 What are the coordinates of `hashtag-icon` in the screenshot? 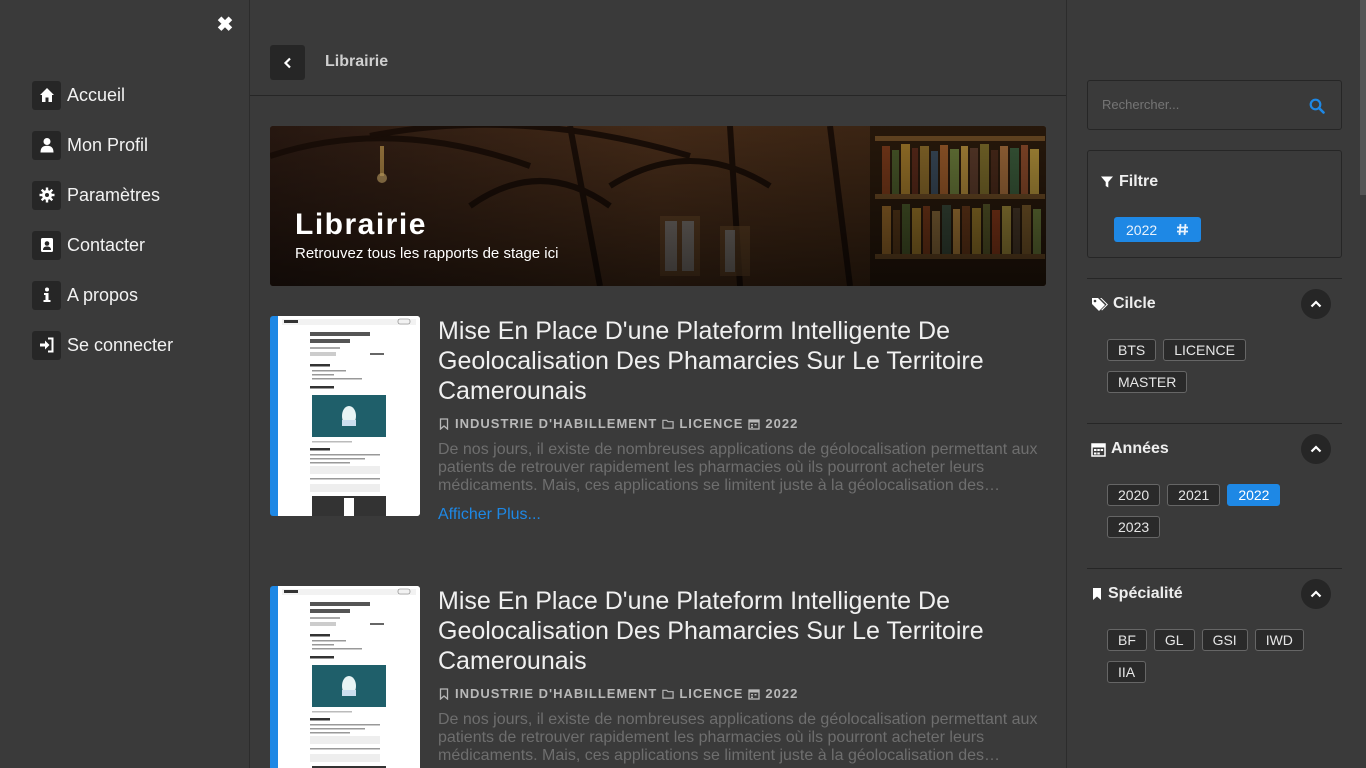 It's located at (1182, 229).